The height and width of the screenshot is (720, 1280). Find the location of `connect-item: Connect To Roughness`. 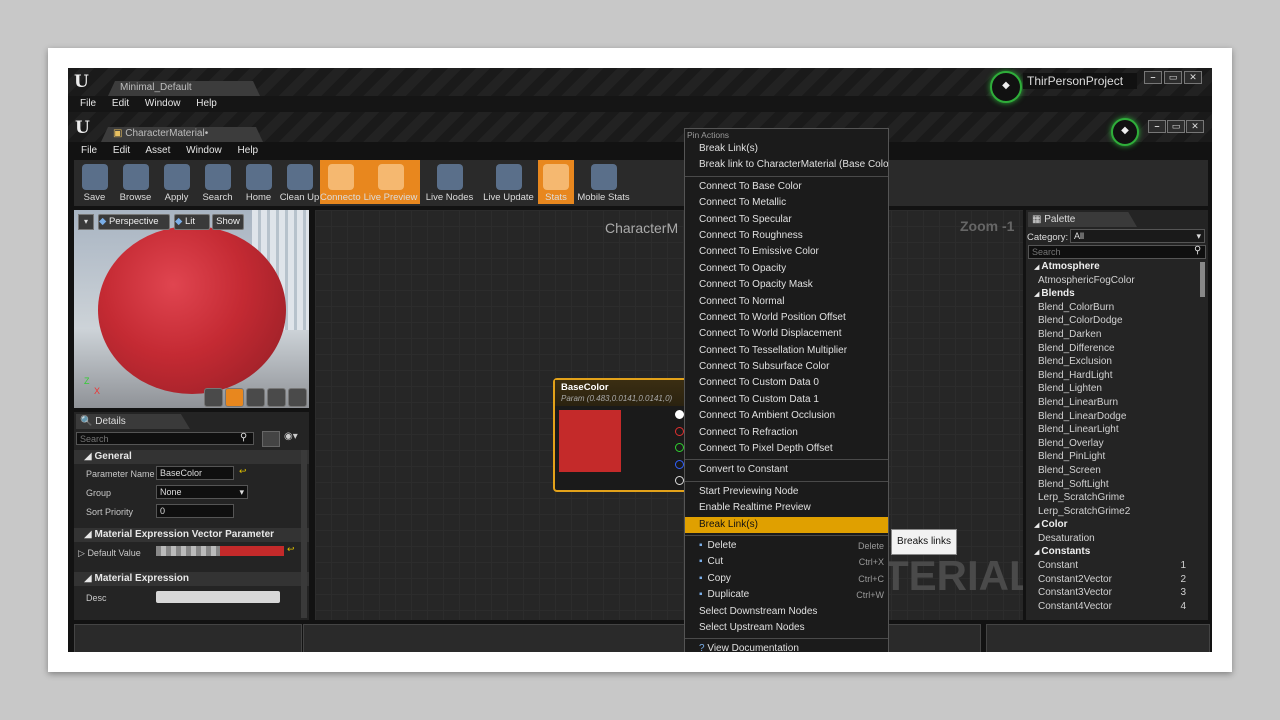

connect-item: Connect To Roughness is located at coordinates (786, 236).